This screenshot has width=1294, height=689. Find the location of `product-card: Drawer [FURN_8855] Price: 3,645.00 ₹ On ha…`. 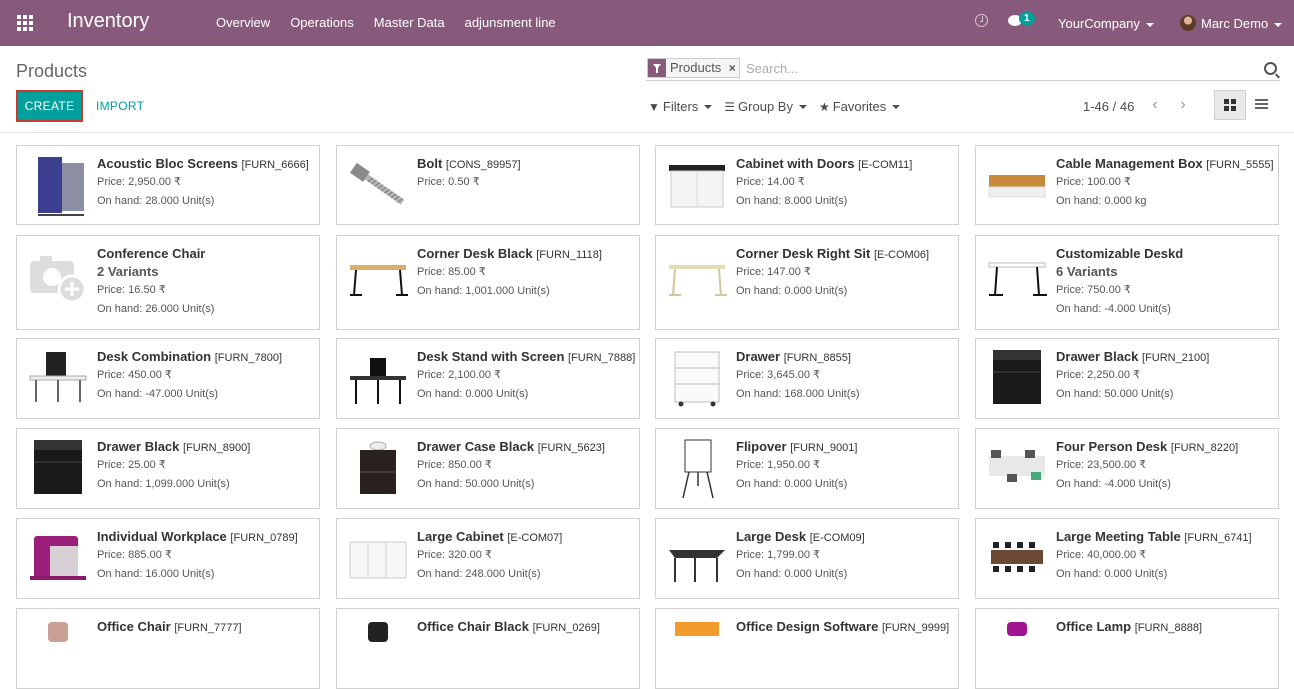

product-card: Drawer [FURN_8855] Price: 3,645.00 ₹ On ha… is located at coordinates (807, 378).